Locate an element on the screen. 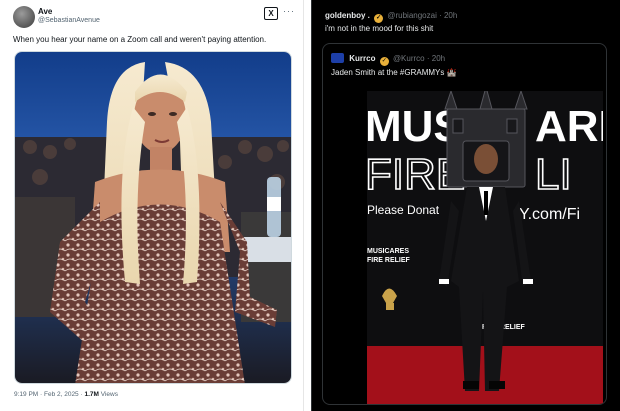 The image size is (620, 411). tweet-text: i'm not in the mood for this shit is located at coordinates (379, 28).